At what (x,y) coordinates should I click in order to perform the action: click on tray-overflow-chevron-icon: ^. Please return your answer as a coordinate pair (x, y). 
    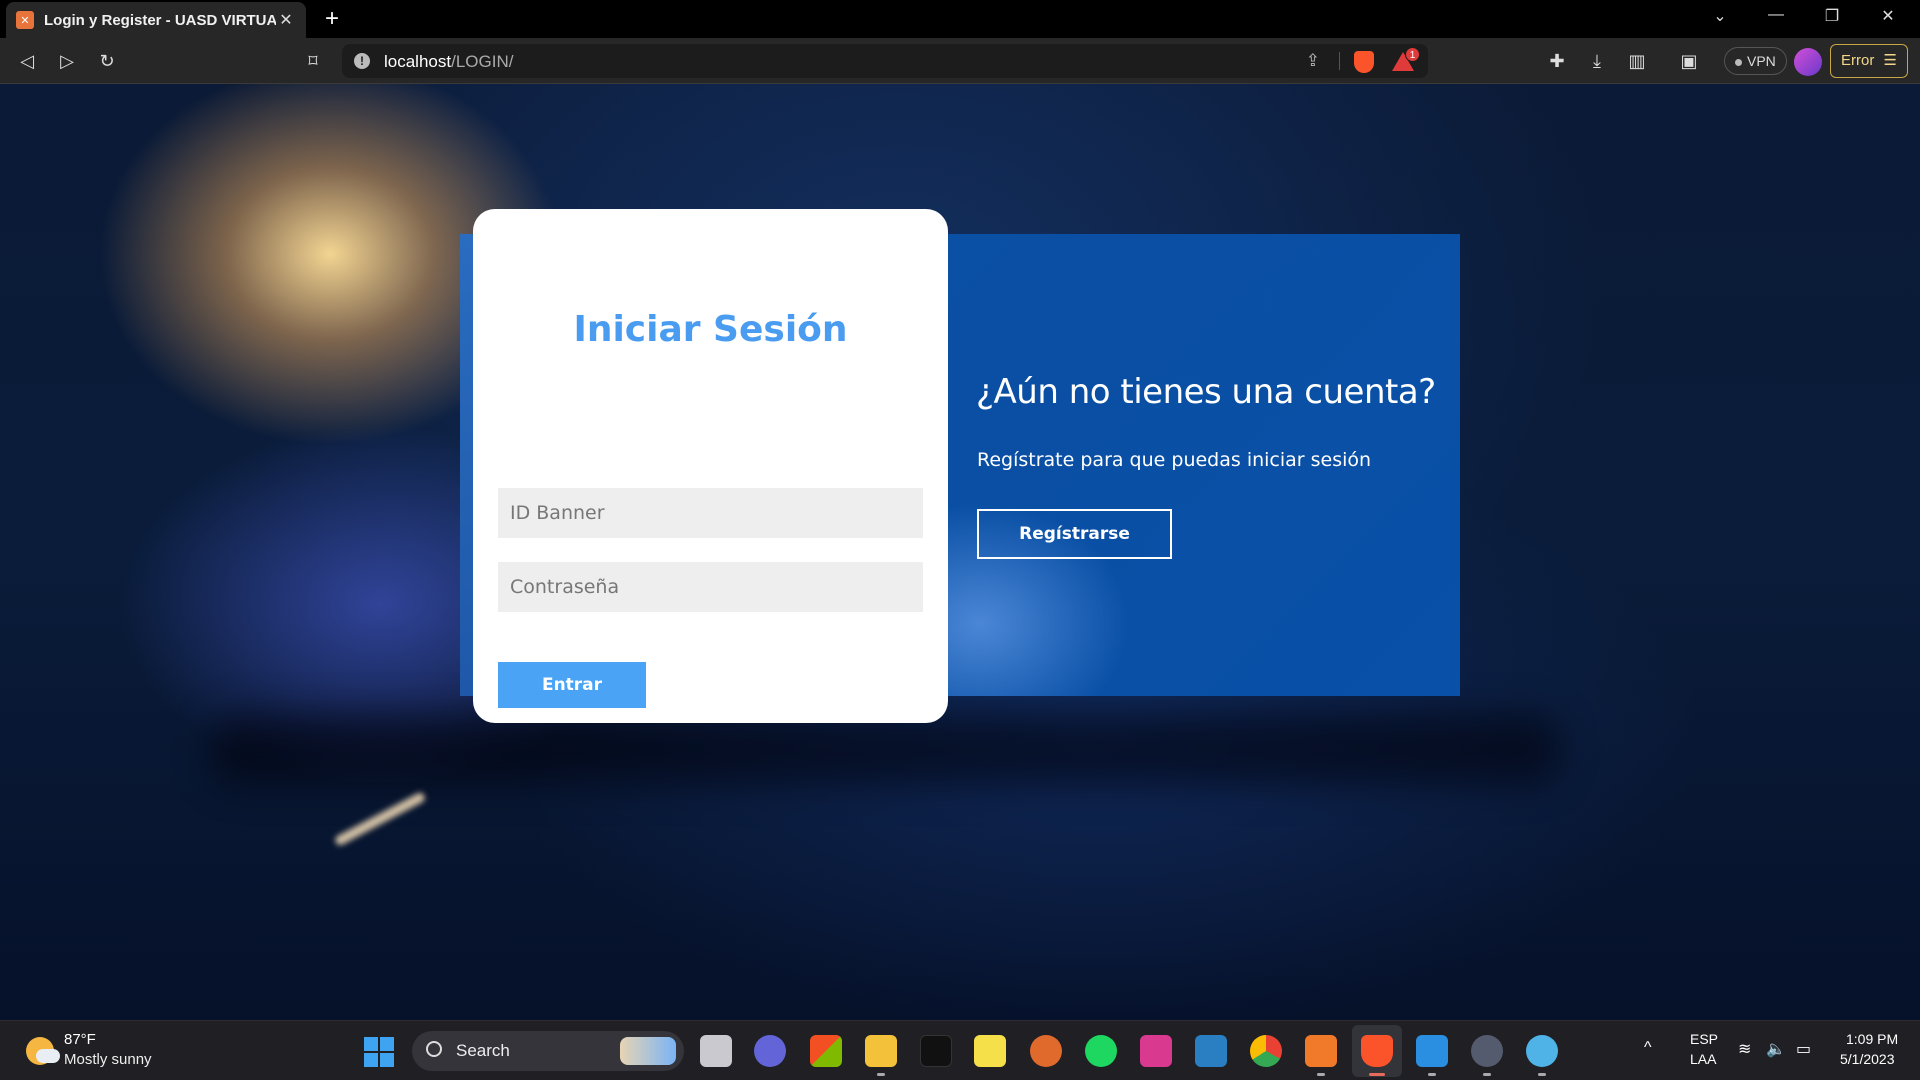
    Looking at the image, I should click on (1648, 1048).